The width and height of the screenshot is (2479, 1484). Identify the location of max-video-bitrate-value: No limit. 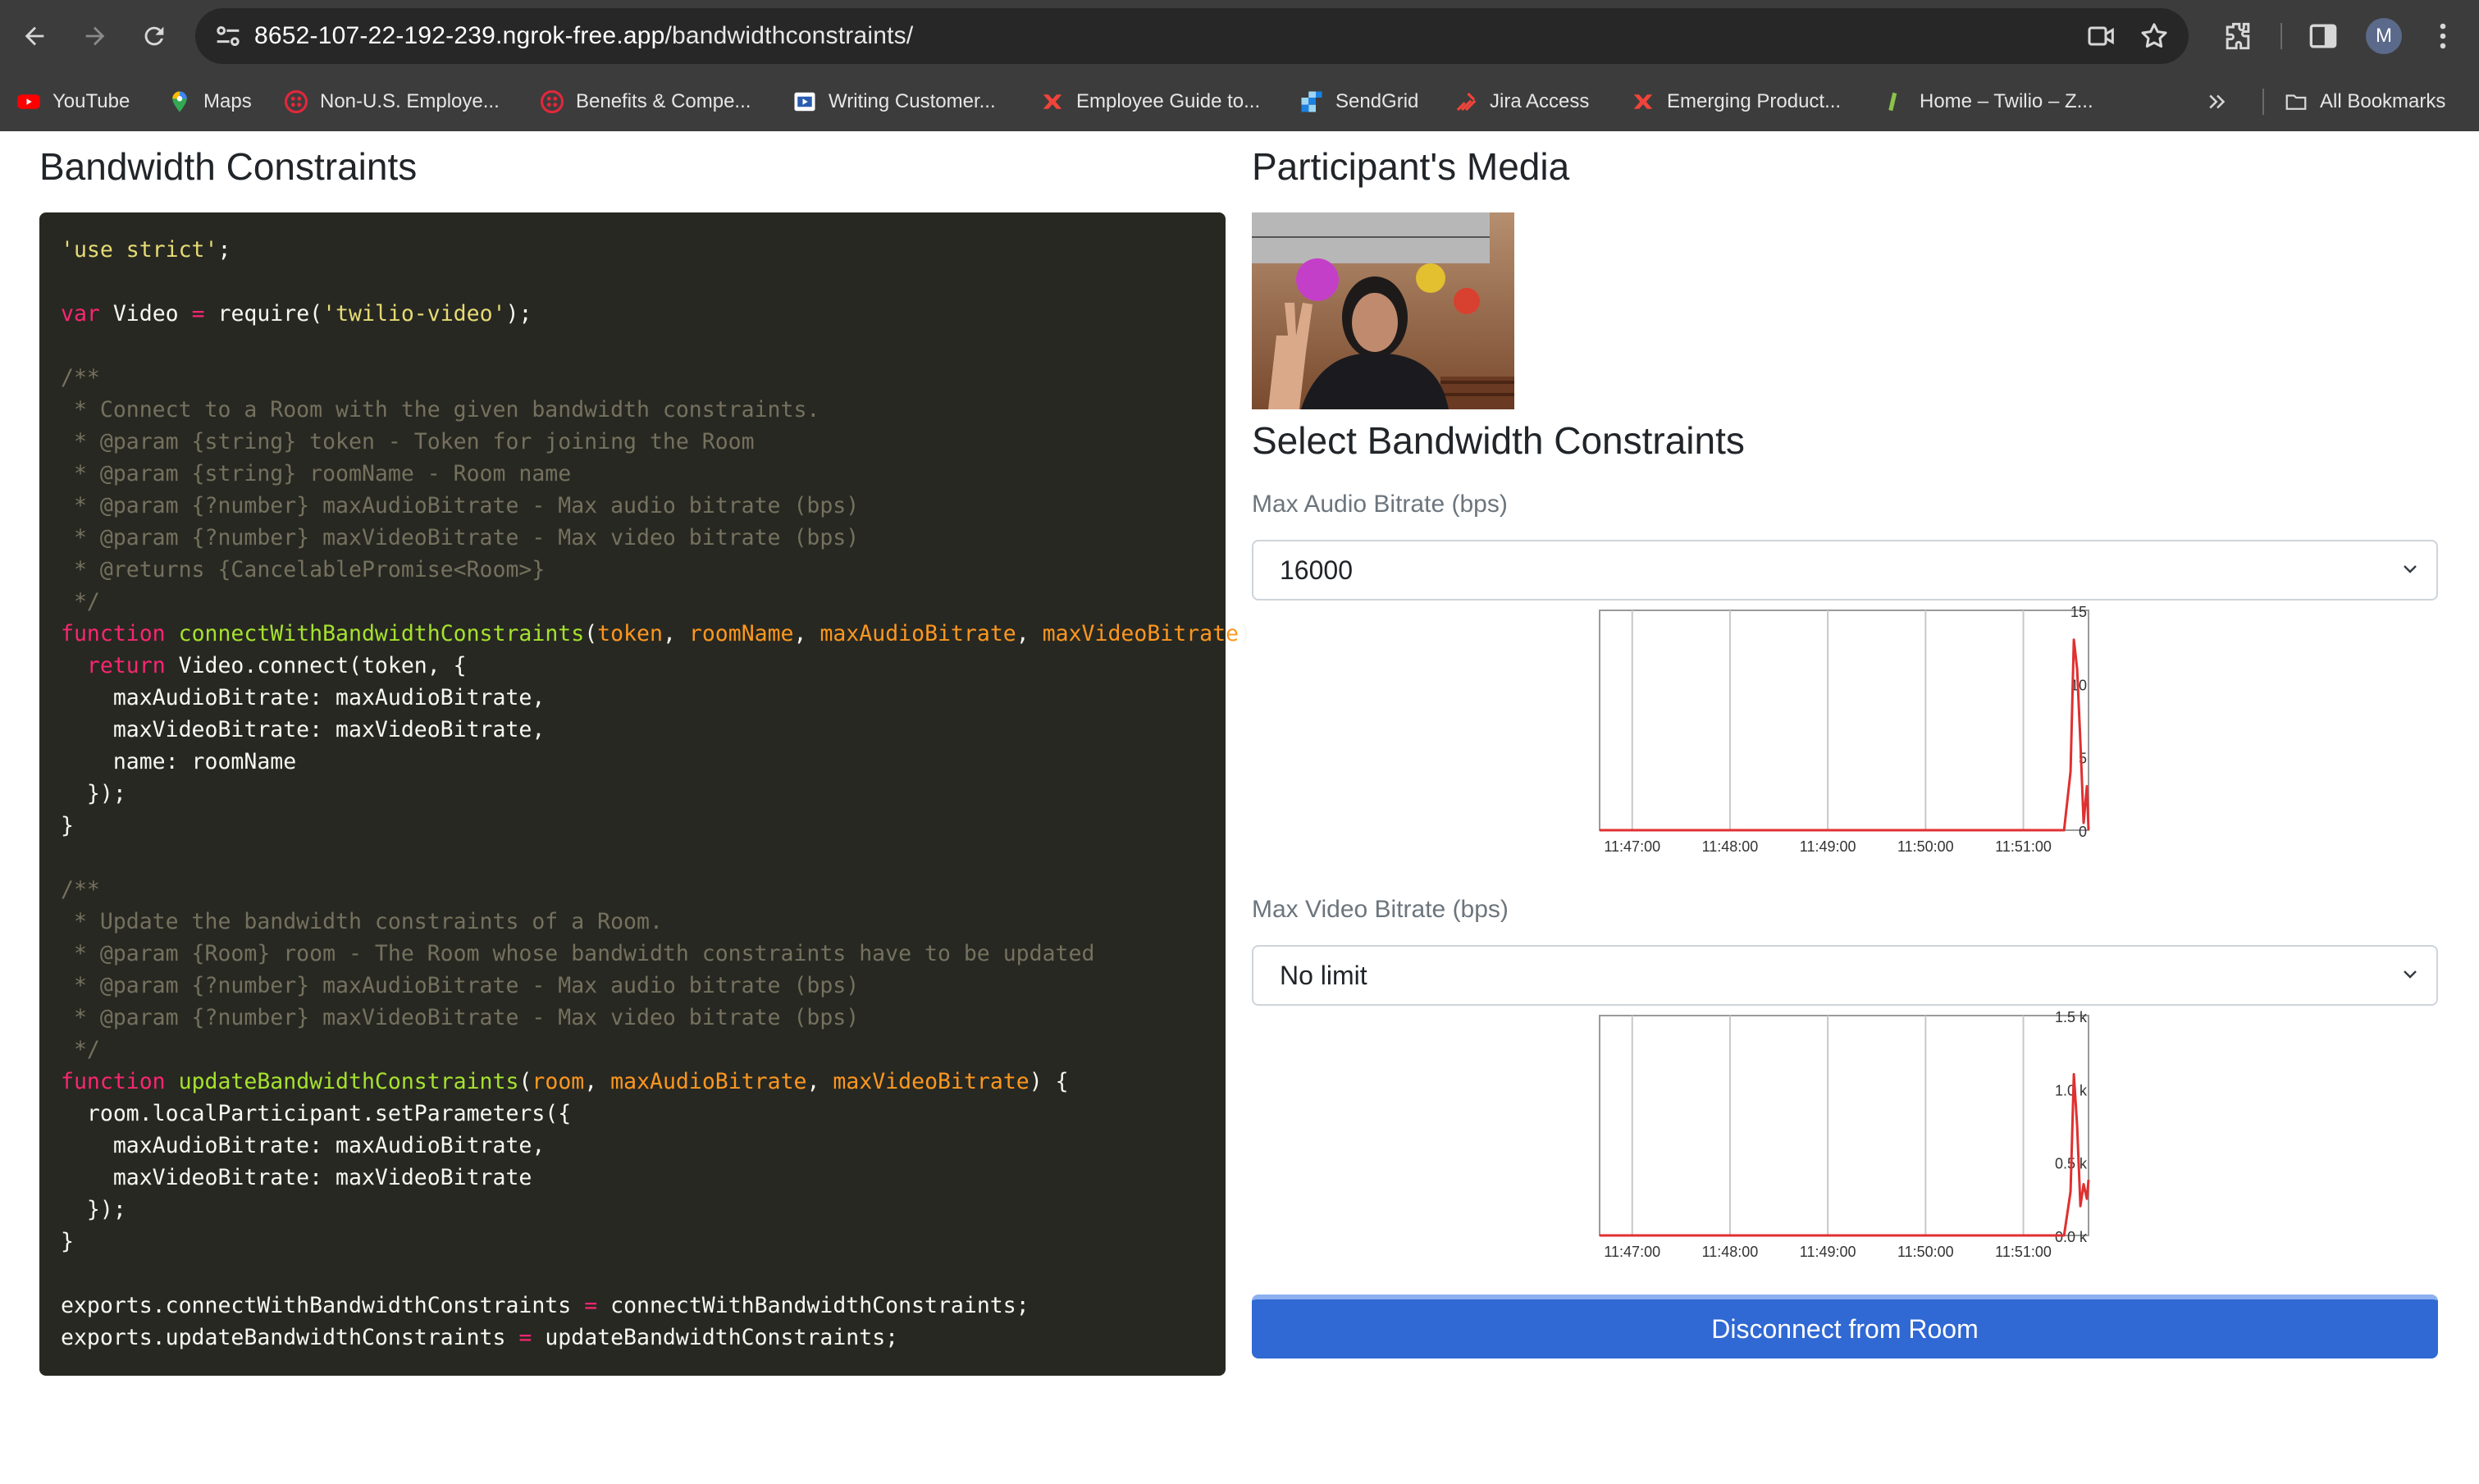
(1323, 976).